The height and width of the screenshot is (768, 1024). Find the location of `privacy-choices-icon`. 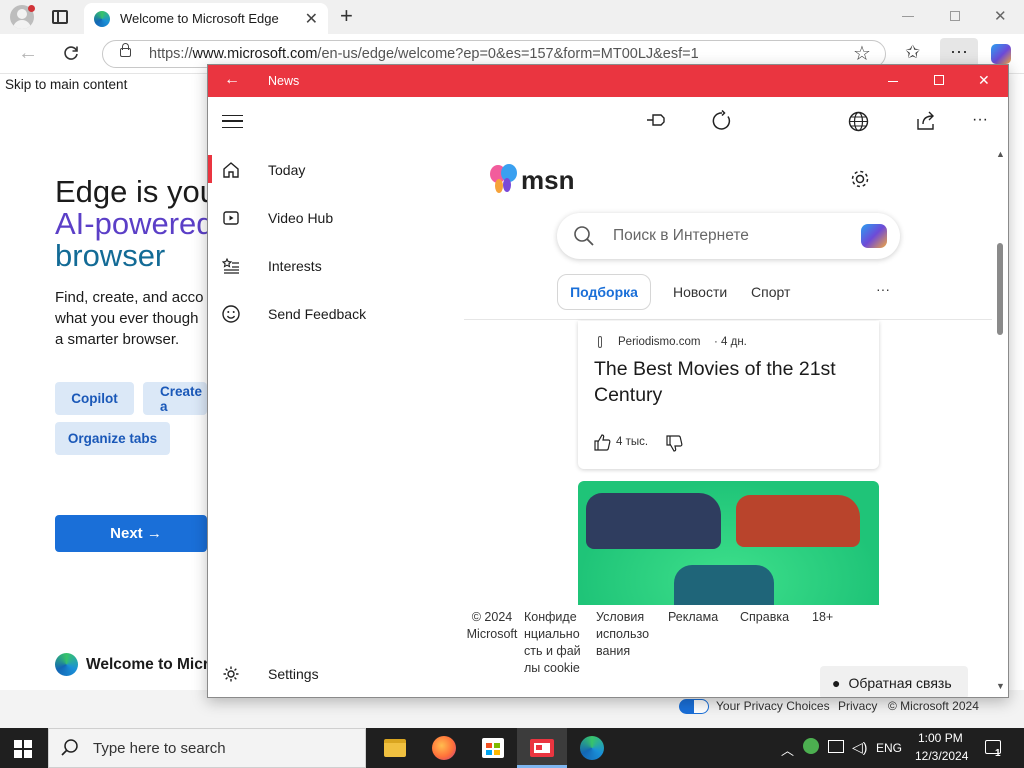

privacy-choices-icon is located at coordinates (694, 706).